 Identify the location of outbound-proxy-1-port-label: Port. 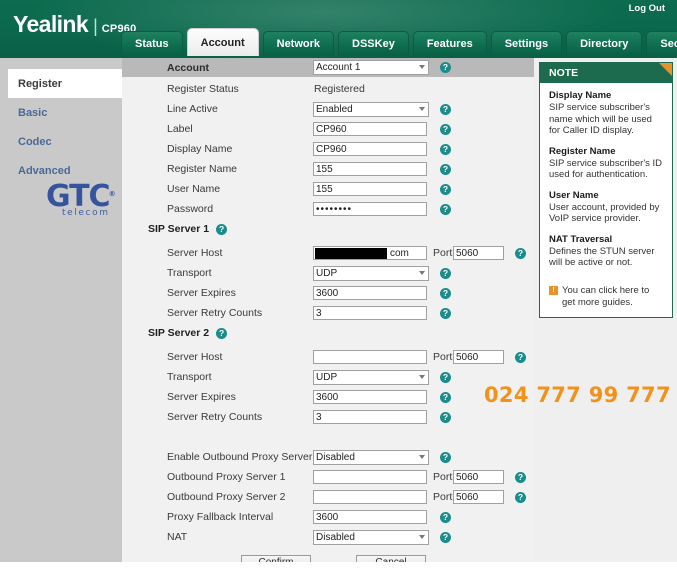
(443, 477).